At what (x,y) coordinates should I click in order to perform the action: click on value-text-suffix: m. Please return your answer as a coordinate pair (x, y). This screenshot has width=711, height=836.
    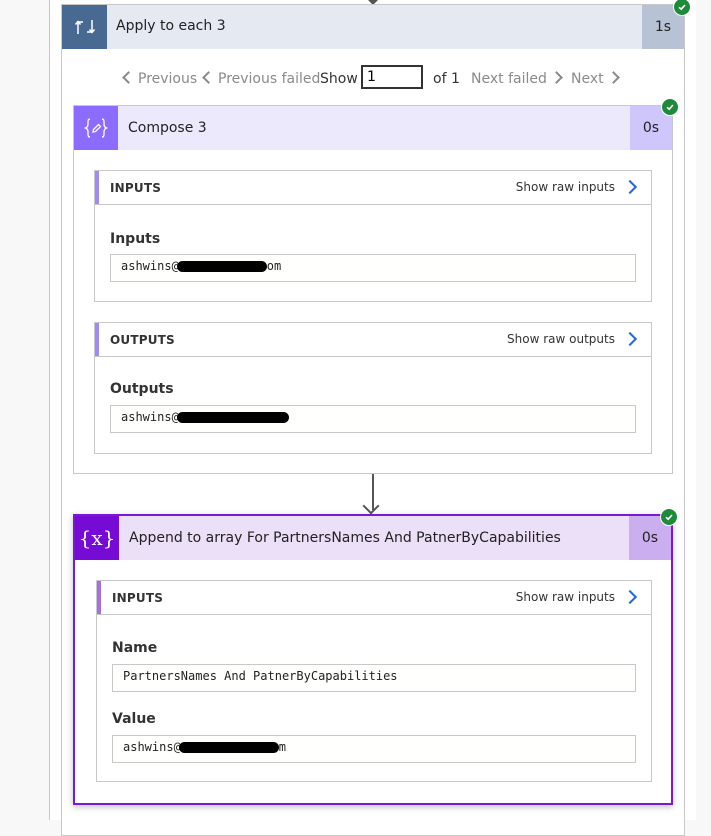
    Looking at the image, I should click on (282, 747).